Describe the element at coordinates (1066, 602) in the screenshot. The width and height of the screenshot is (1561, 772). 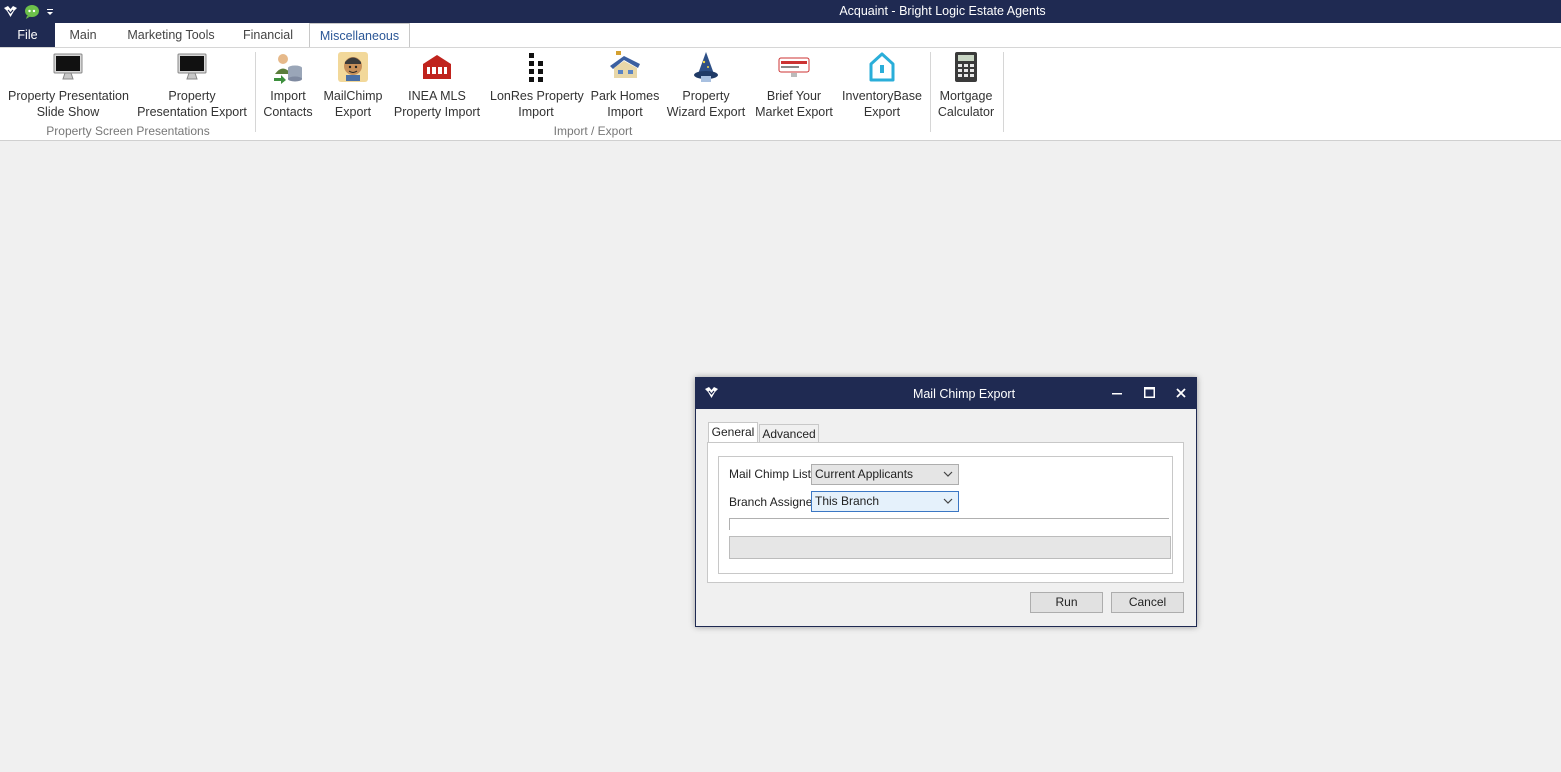
I see `run-button: Run` at that location.